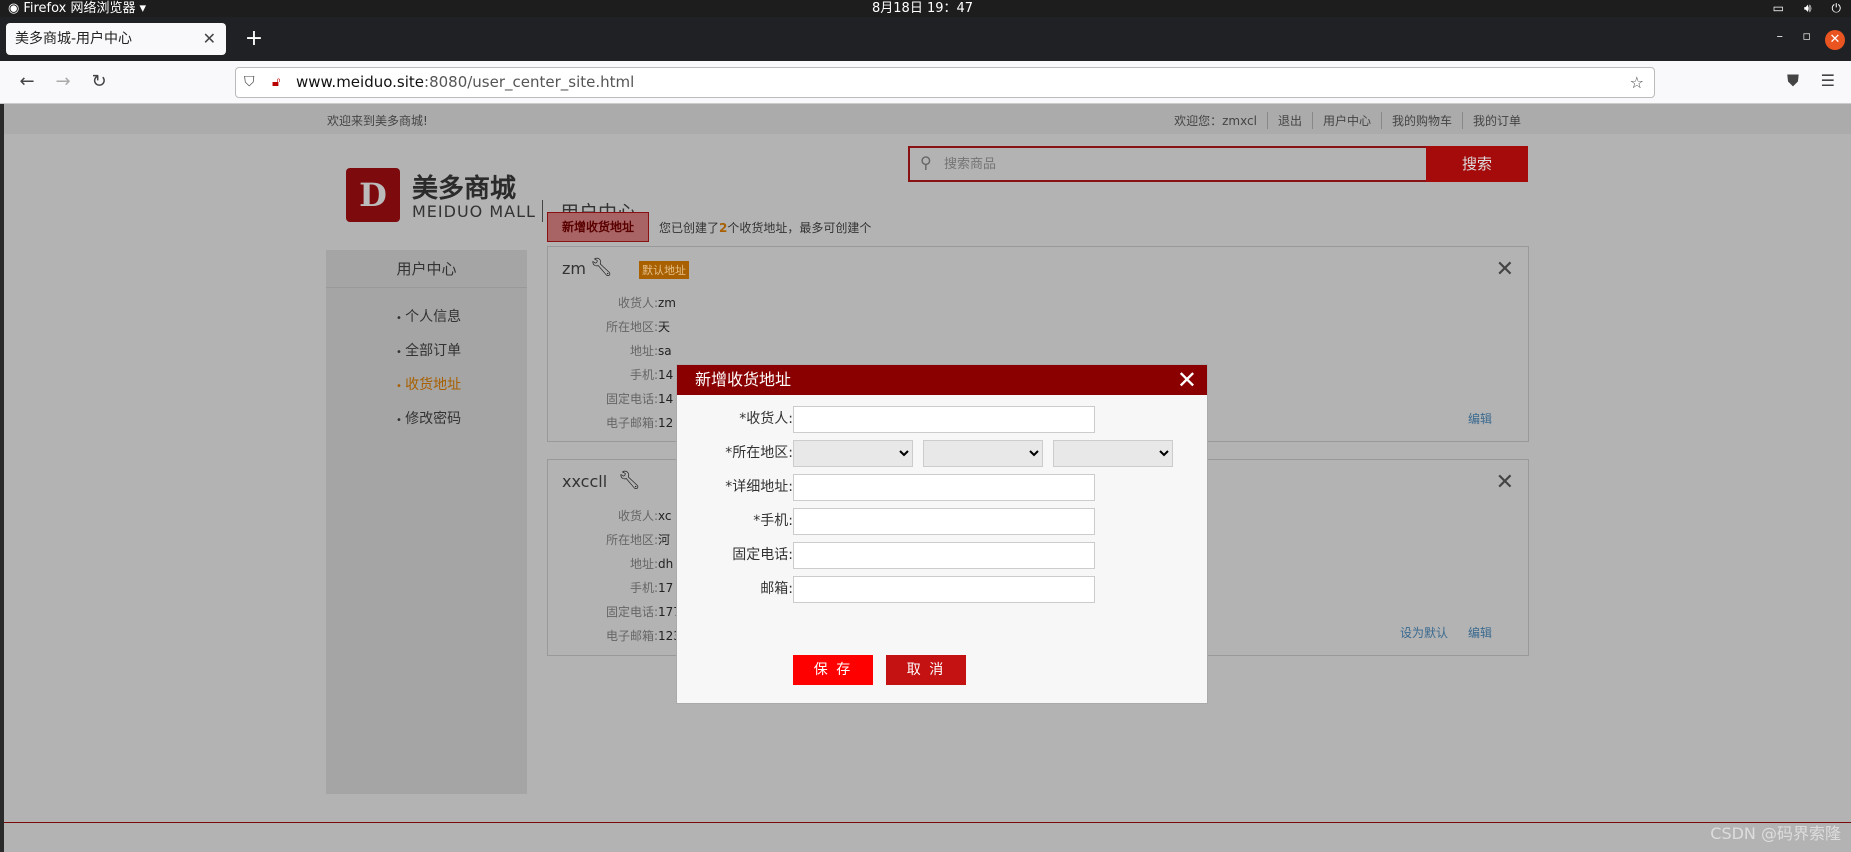  What do you see at coordinates (1780, 36) in the screenshot?
I see `minimize-button: –` at bounding box center [1780, 36].